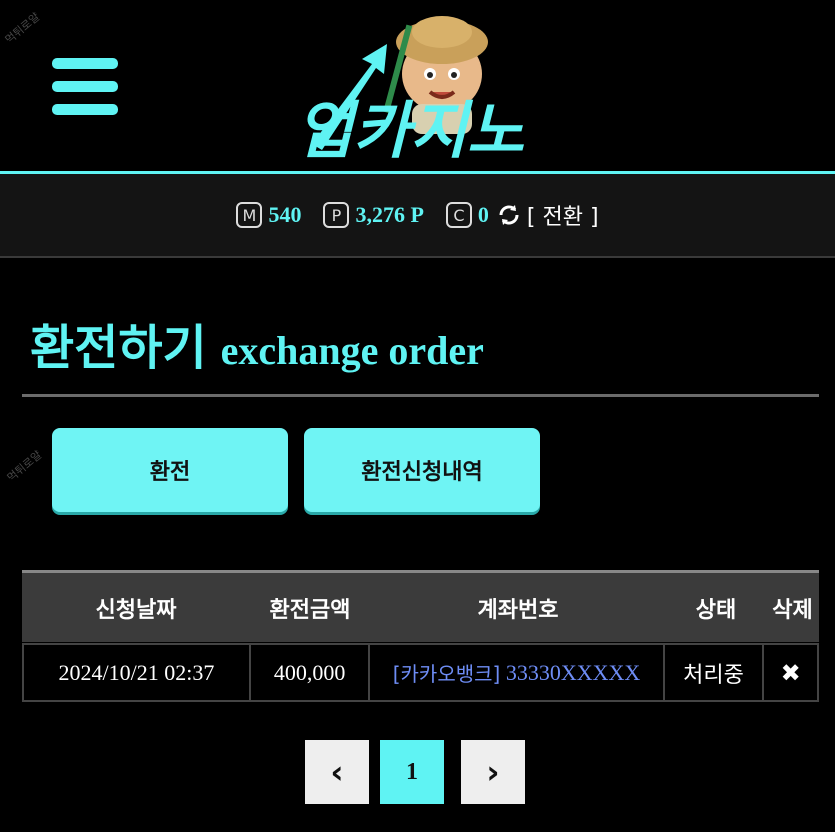 The height and width of the screenshot is (832, 835). I want to click on pagination-prev-button: ‹, so click(337, 772).